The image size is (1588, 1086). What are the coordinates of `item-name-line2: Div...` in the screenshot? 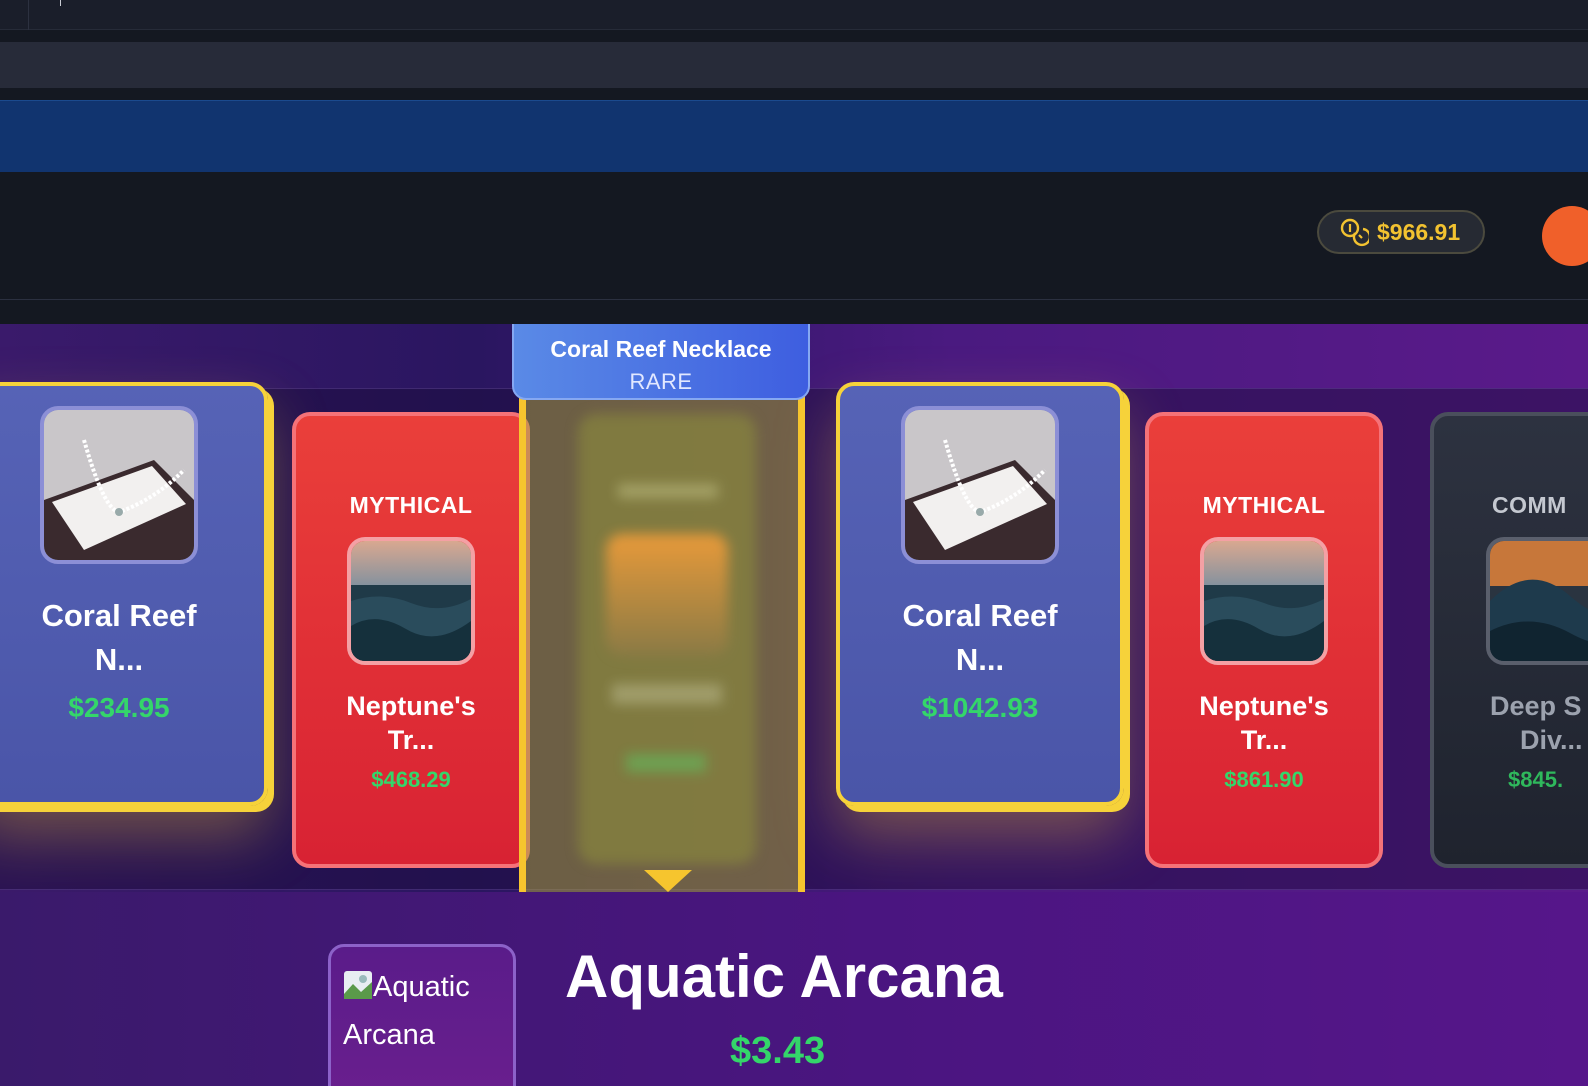 It's located at (1551, 740).